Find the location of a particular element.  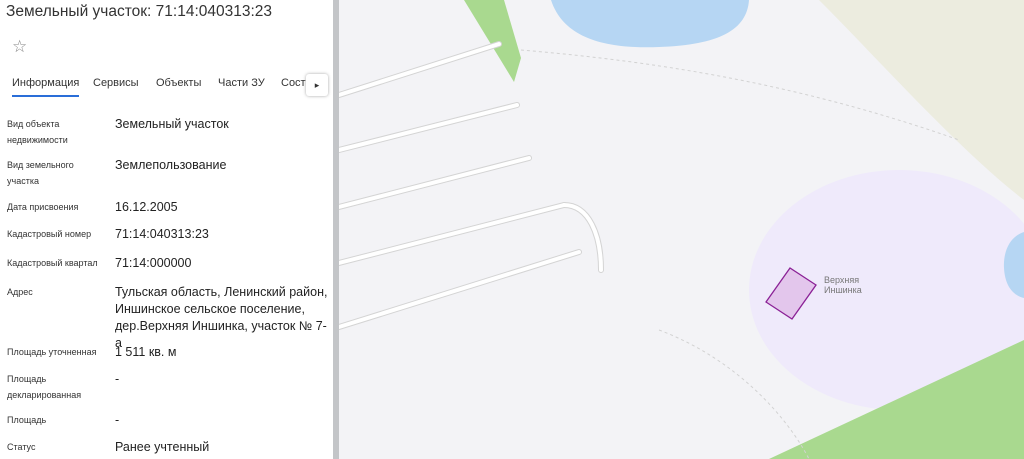

field-value: Землепользование is located at coordinates (171, 165).